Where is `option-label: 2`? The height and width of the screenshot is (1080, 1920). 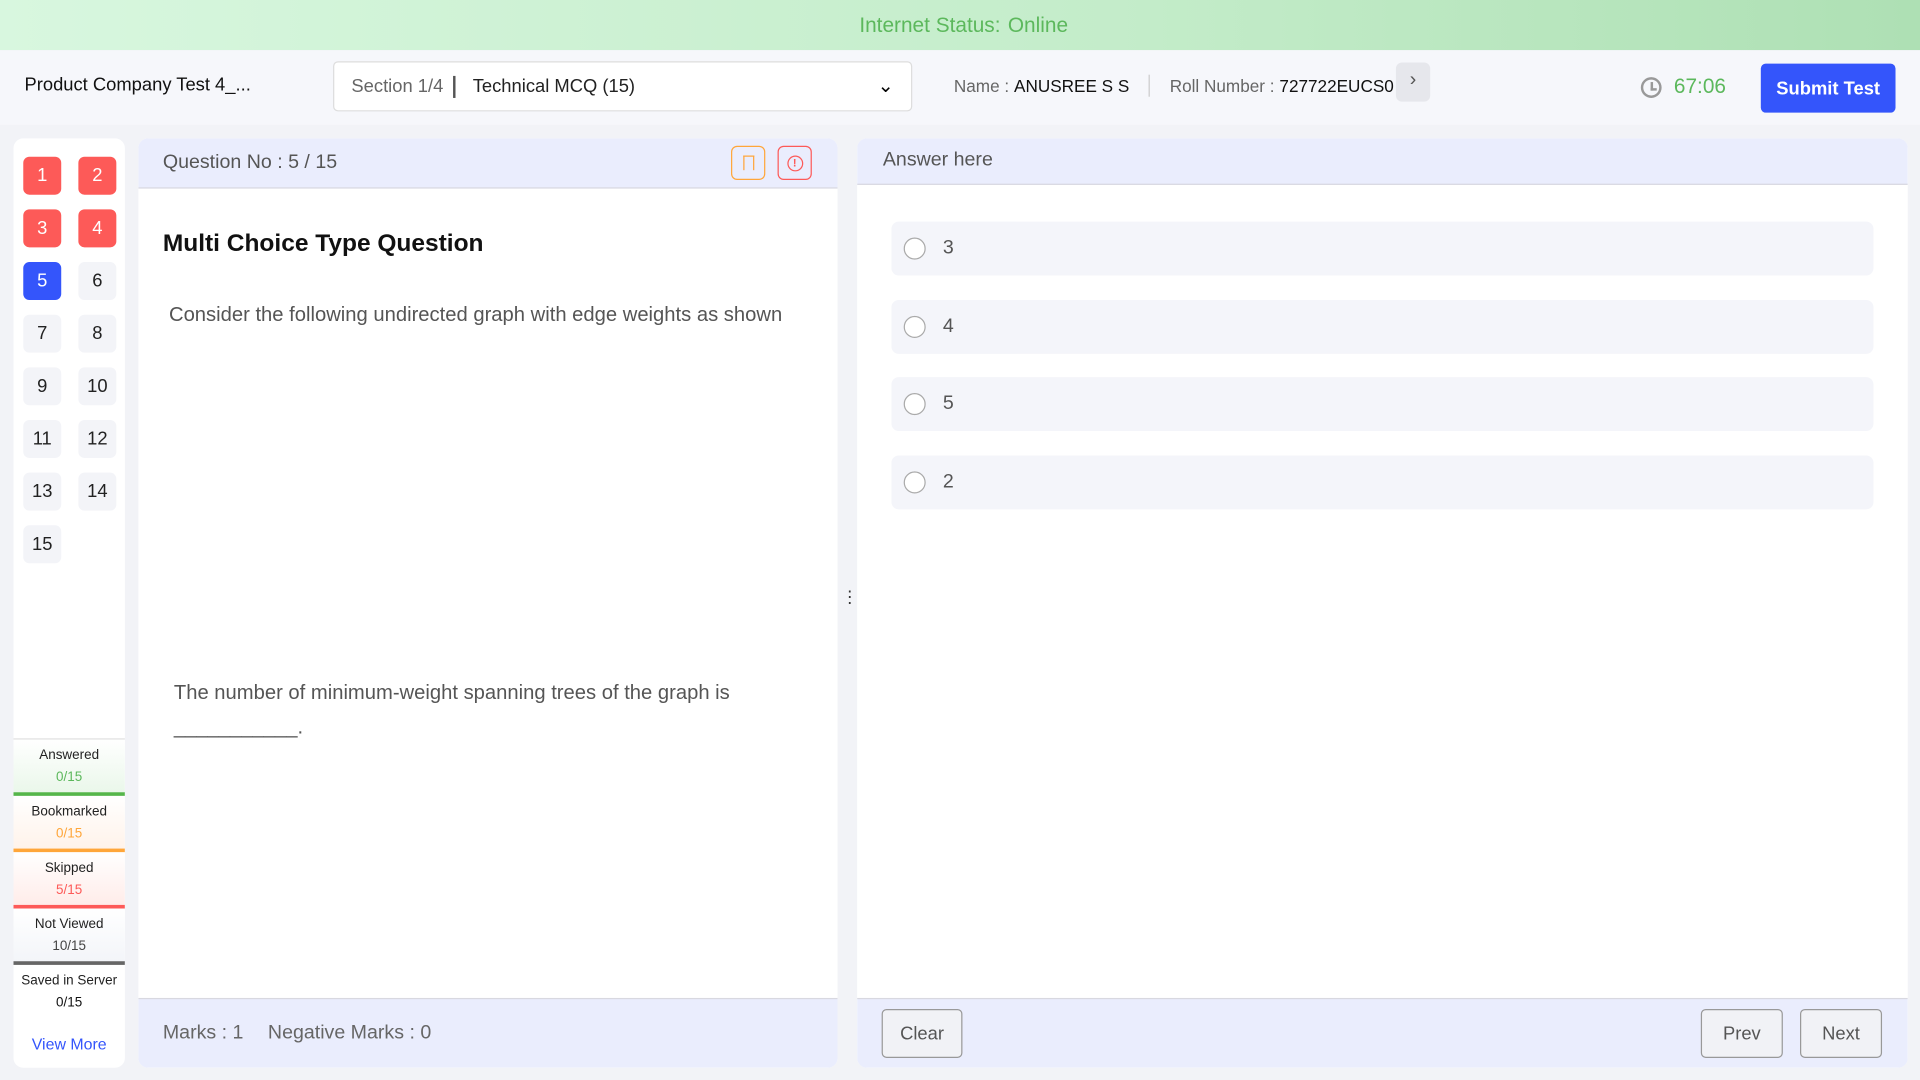
option-label: 2 is located at coordinates (948, 482).